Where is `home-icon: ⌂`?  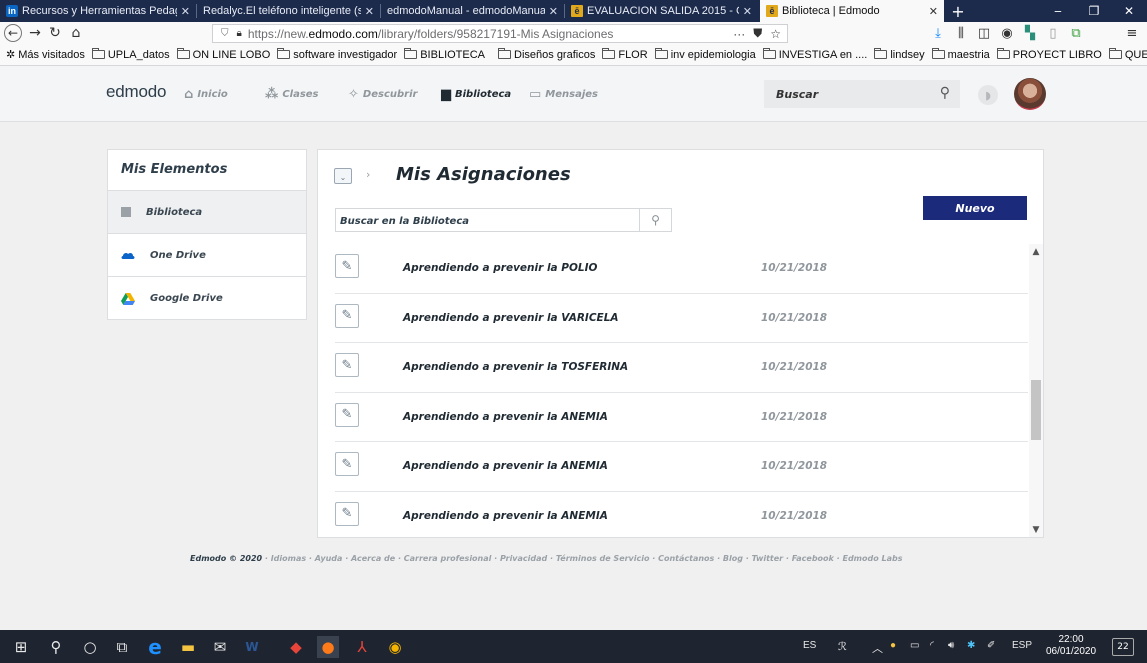
home-icon: ⌂ is located at coordinates (76, 33).